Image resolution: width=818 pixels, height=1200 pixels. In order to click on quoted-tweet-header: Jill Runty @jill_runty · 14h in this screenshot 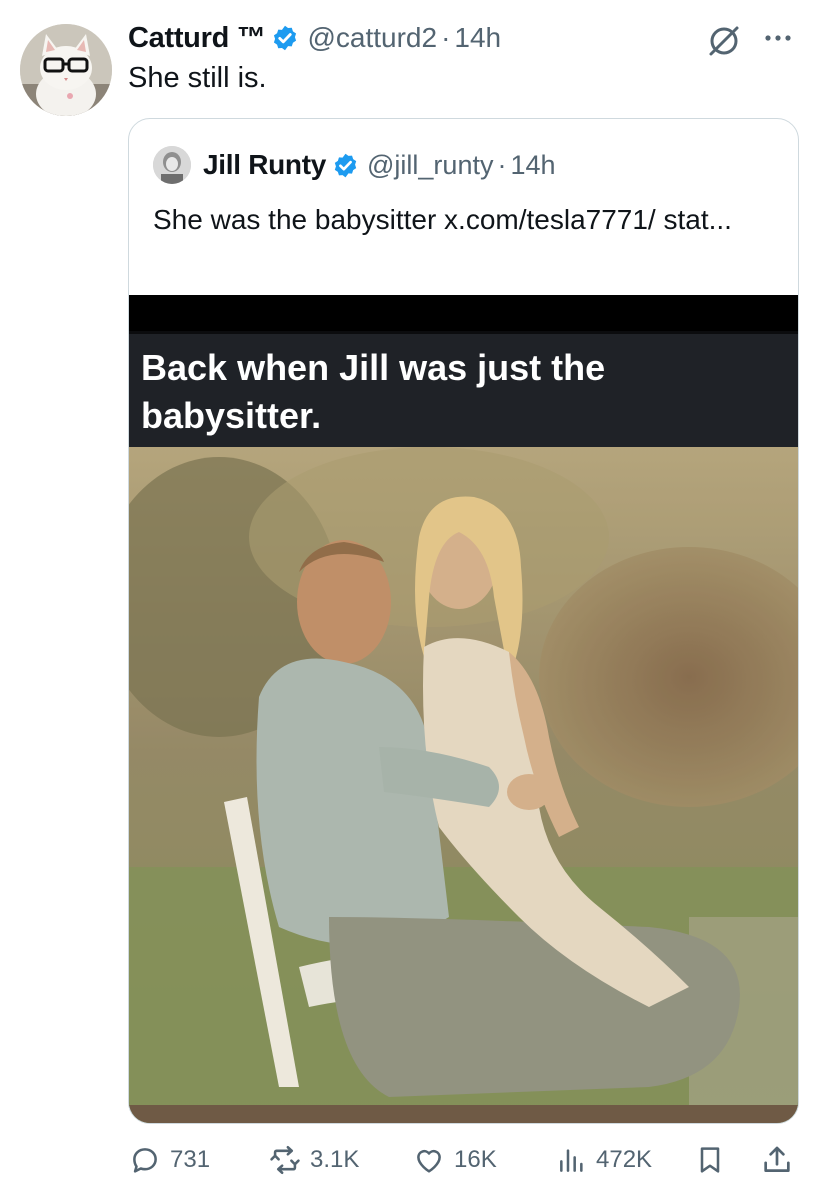, I will do `click(354, 165)`.